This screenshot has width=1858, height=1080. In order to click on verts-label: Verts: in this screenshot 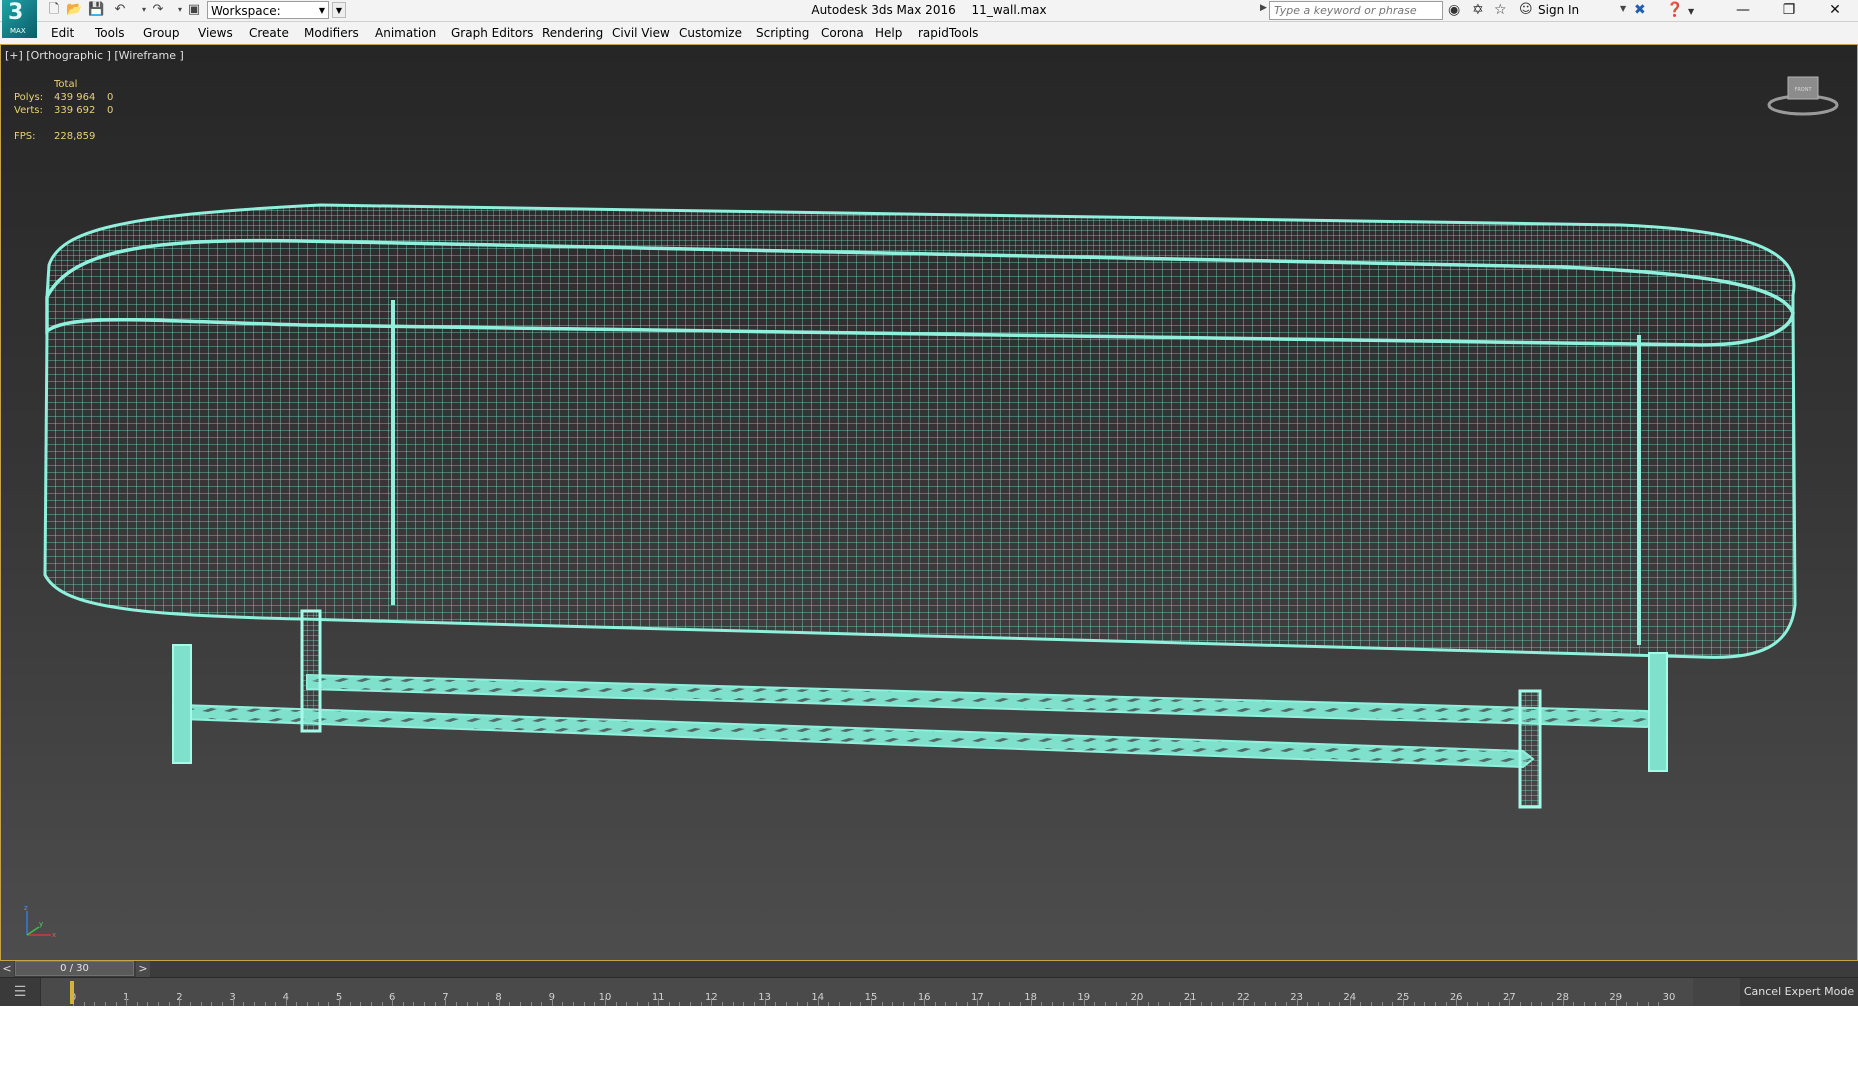, I will do `click(28, 110)`.